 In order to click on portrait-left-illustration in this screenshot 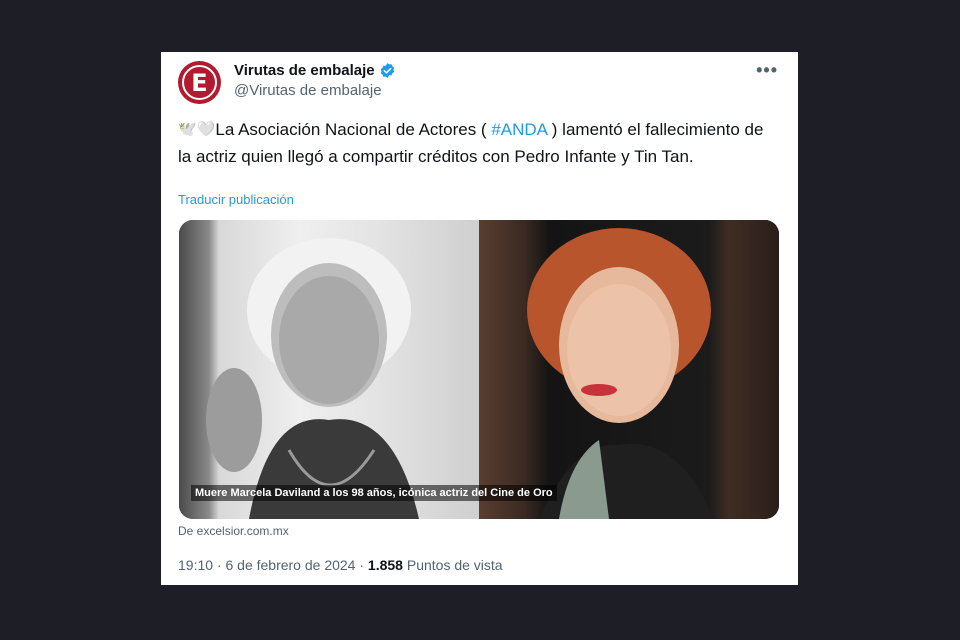, I will do `click(312, 378)`.